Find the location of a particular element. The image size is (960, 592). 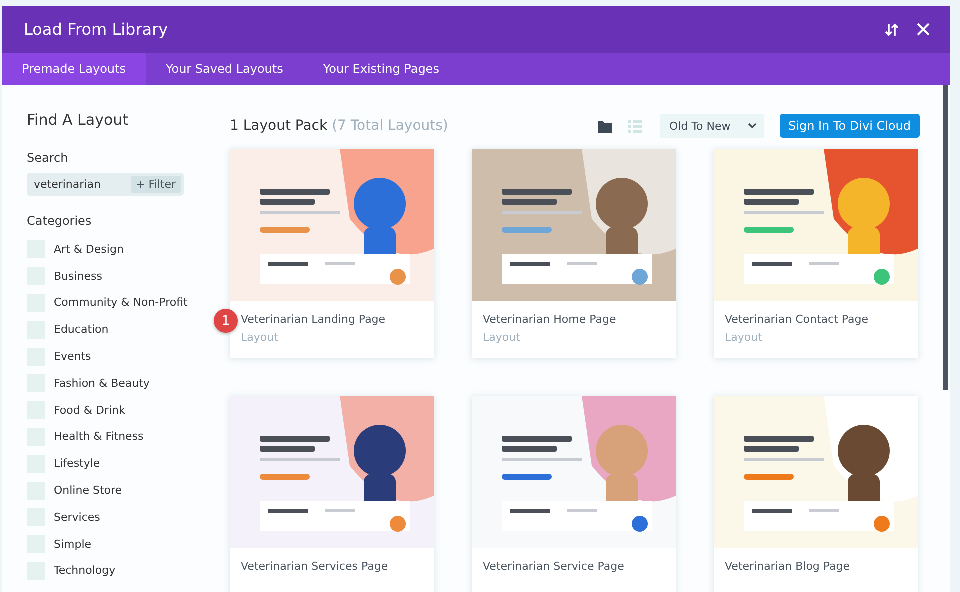

category-label: Lifestyle is located at coordinates (77, 463).